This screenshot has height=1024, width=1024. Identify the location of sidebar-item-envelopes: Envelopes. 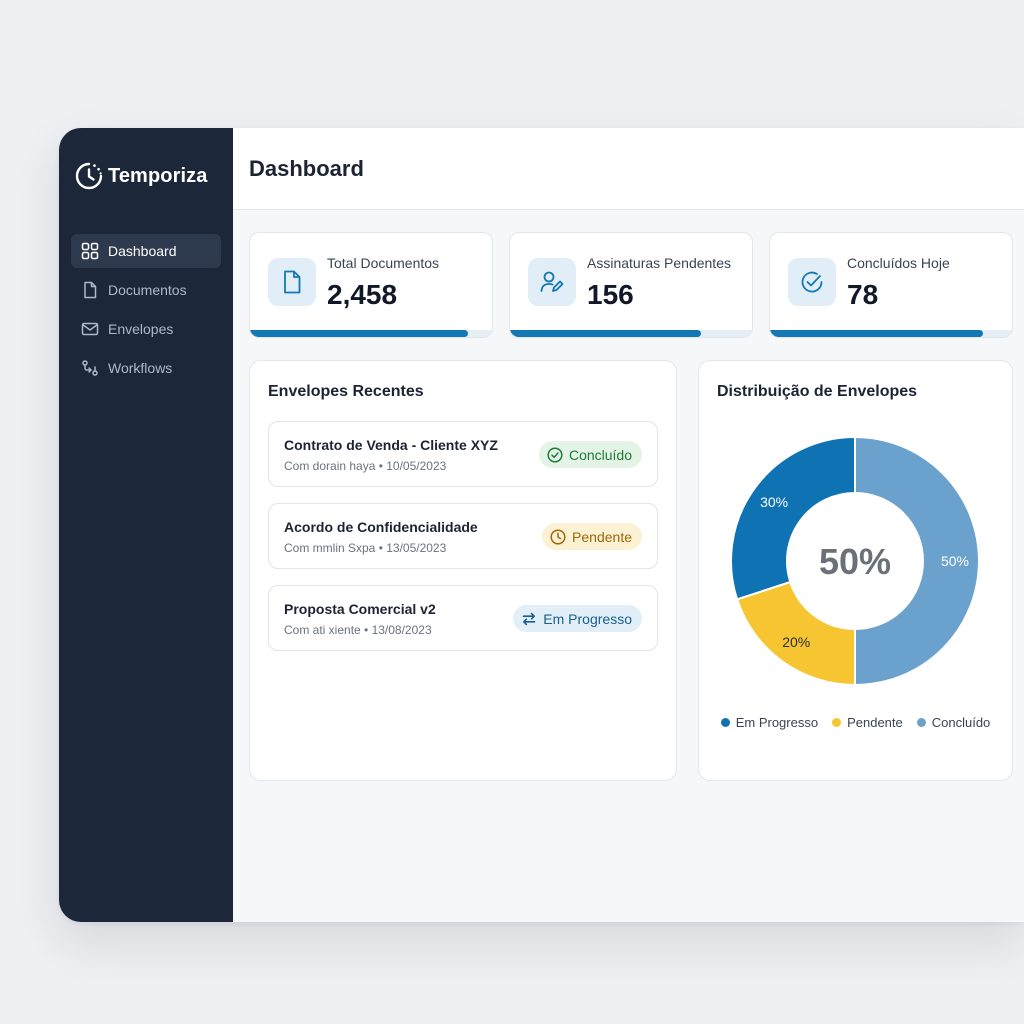
(146, 329).